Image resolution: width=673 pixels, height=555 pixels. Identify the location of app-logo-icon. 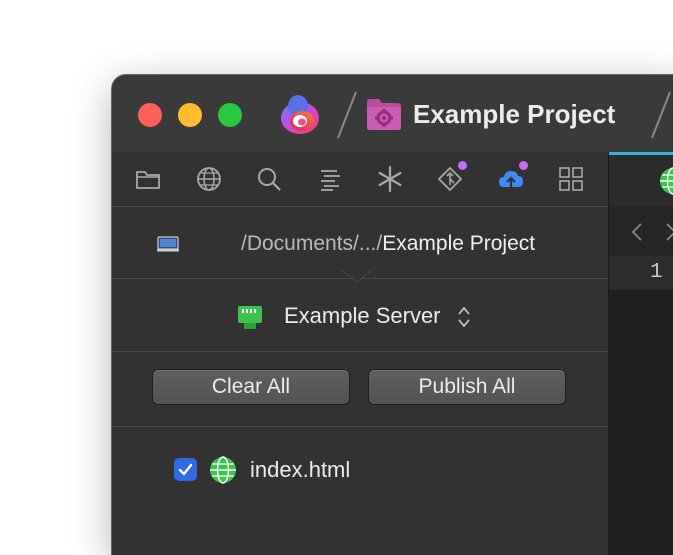
(300, 115).